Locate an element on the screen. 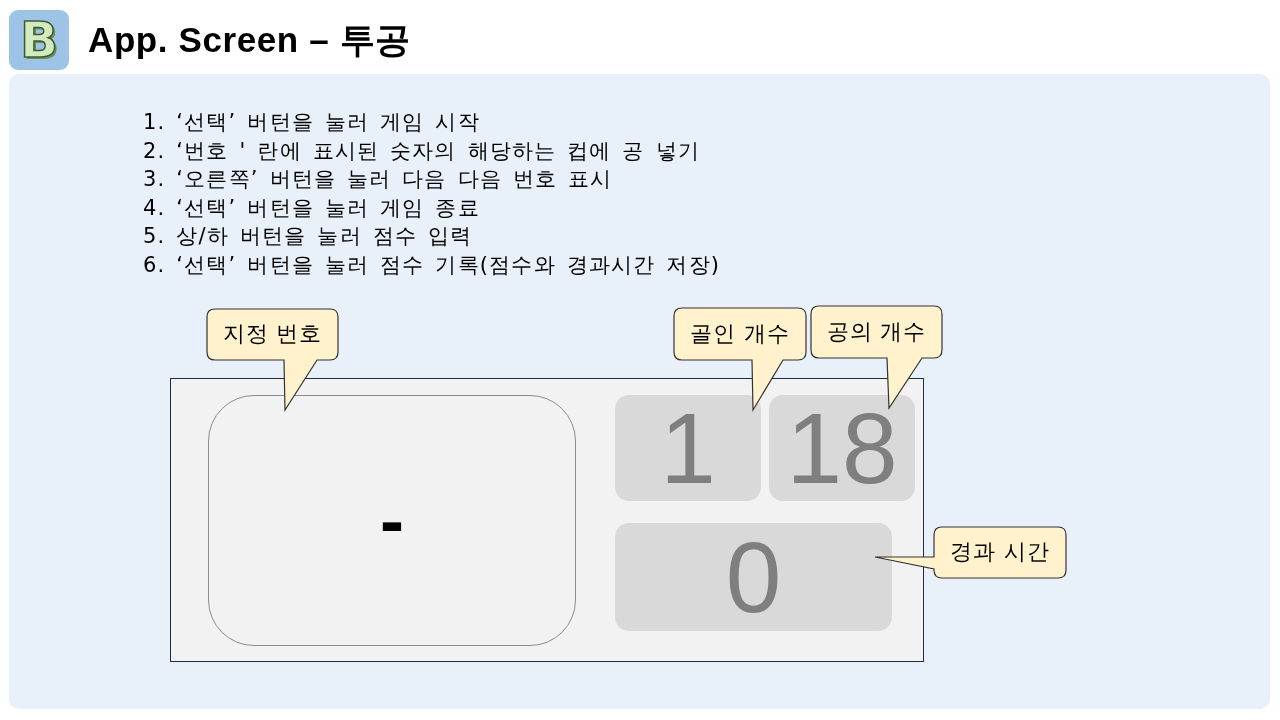 The height and width of the screenshot is (720, 1280). instruction-step: 6. ‘선택’ 버턴을 눌러 점수 기록(점수와 경과시간 저장) is located at coordinates (432, 265).